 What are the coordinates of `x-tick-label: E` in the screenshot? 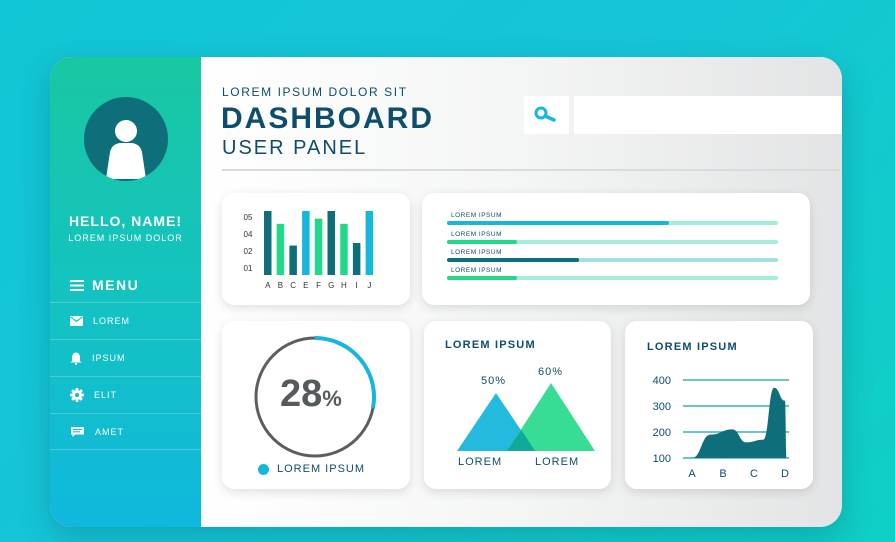 It's located at (305, 285).